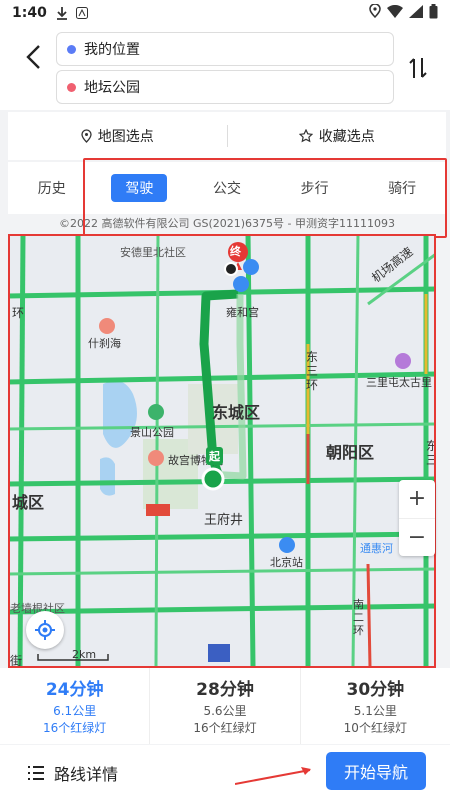 The image size is (450, 800). I want to click on start-navigation-button: 开始导航, so click(376, 771).